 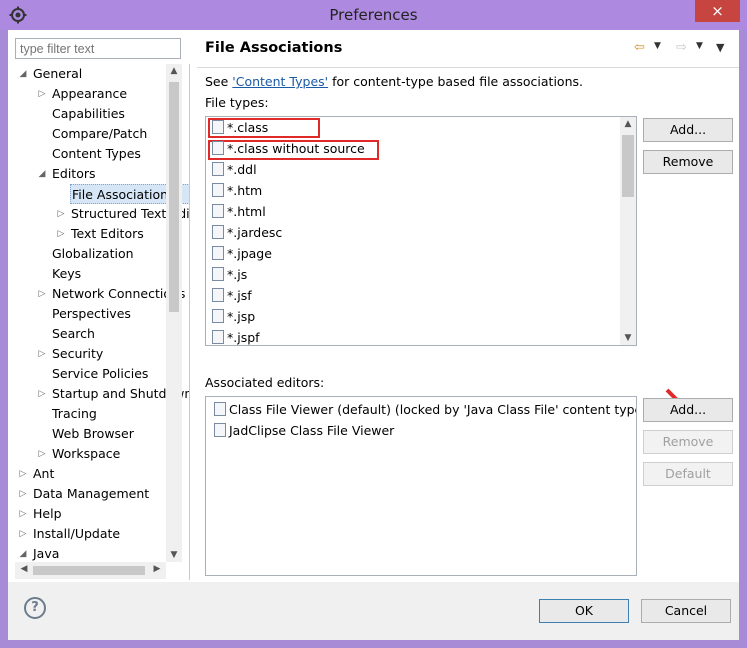 I want to click on editor-remove-button: Remove, so click(x=688, y=442).